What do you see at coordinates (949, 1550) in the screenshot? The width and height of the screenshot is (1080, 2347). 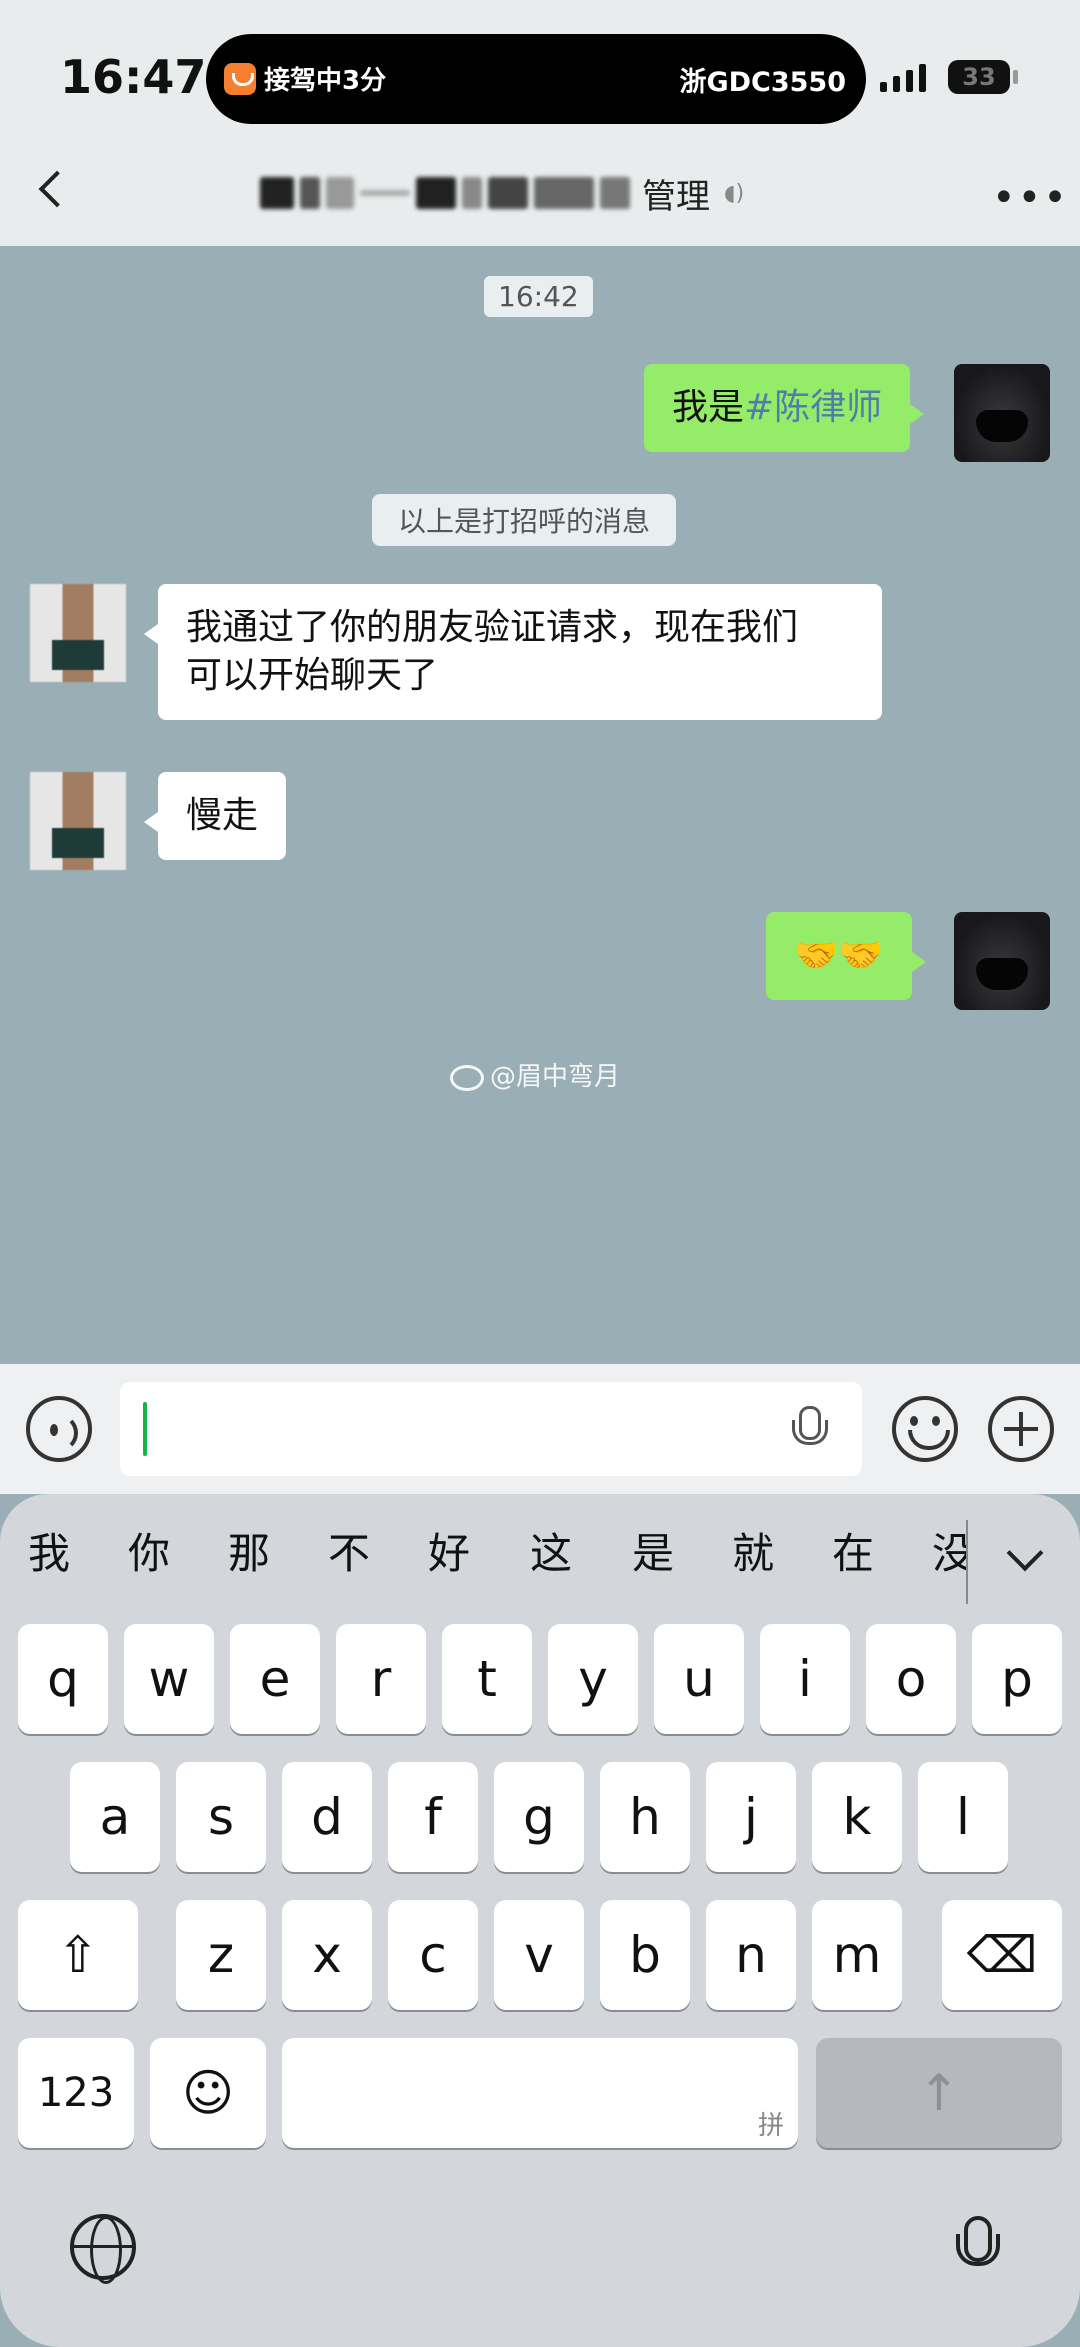 I see `candidate-word: 没` at bounding box center [949, 1550].